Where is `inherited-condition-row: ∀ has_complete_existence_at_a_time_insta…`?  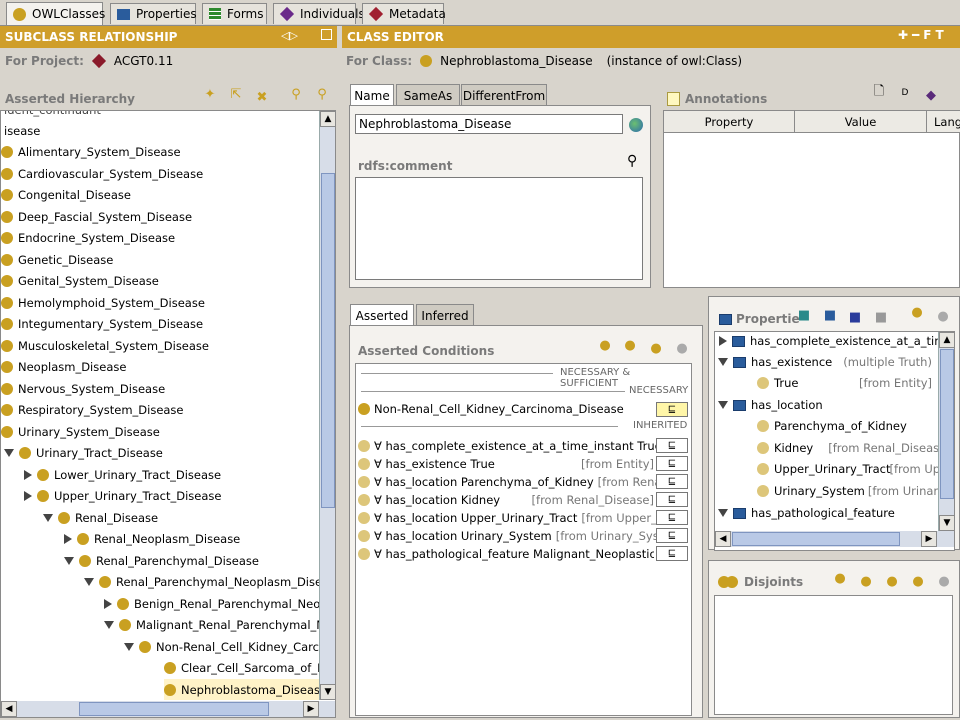
inherited-condition-row: ∀ has_complete_existence_at_a_time_insta… is located at coordinates (510, 446).